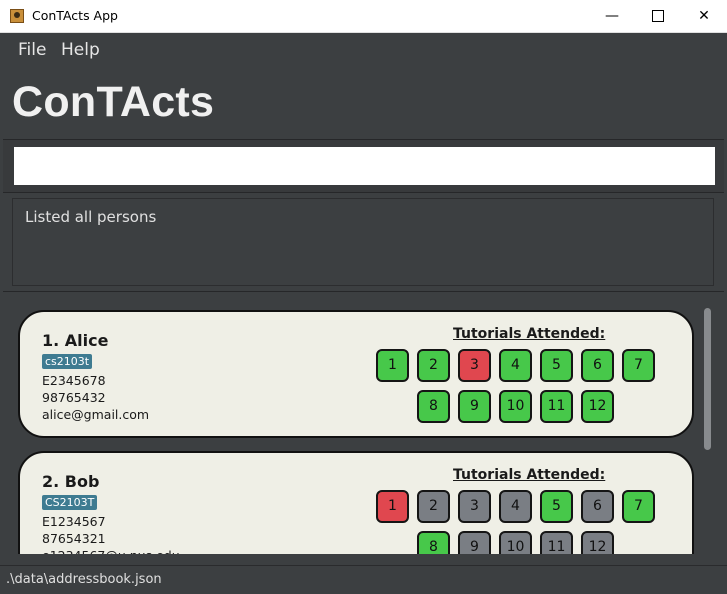  I want to click on person-phone: 98765432, so click(74, 397).